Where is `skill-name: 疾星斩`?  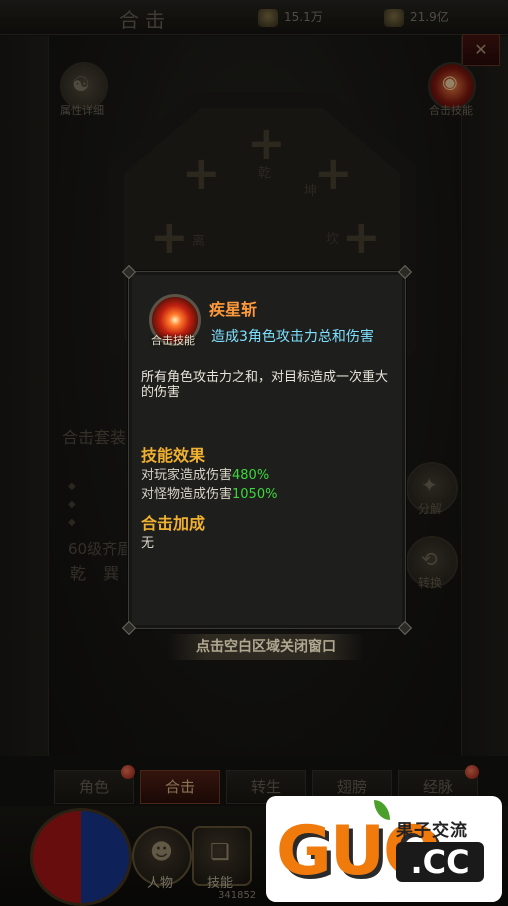
skill-name: 疾星斩 is located at coordinates (233, 309).